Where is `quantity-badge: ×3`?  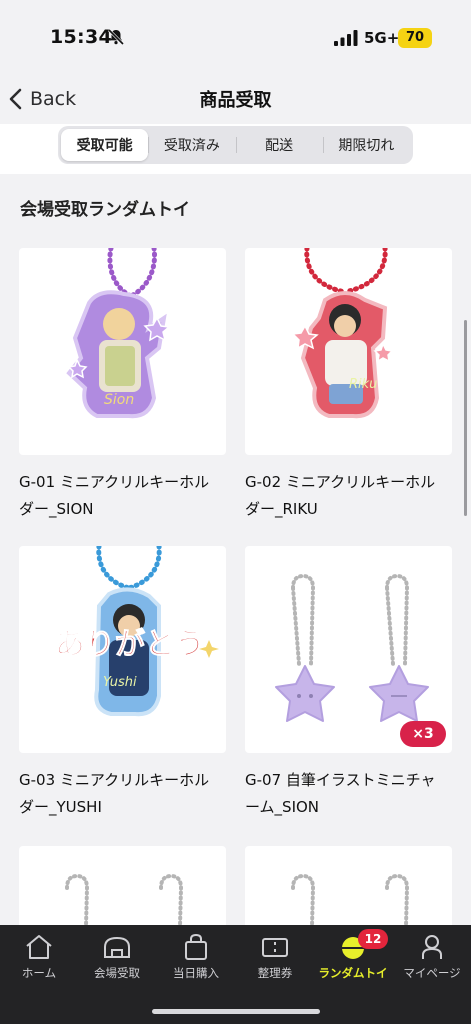
quantity-badge: ×3 is located at coordinates (423, 734).